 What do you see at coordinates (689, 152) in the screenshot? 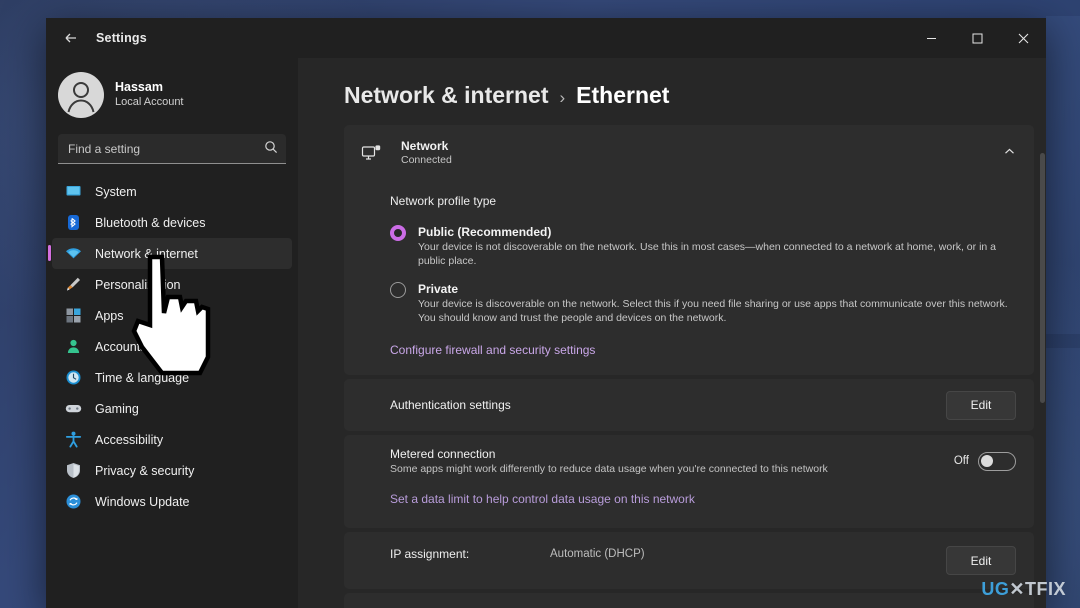
I see `network-card-header: Network Connected` at bounding box center [689, 152].